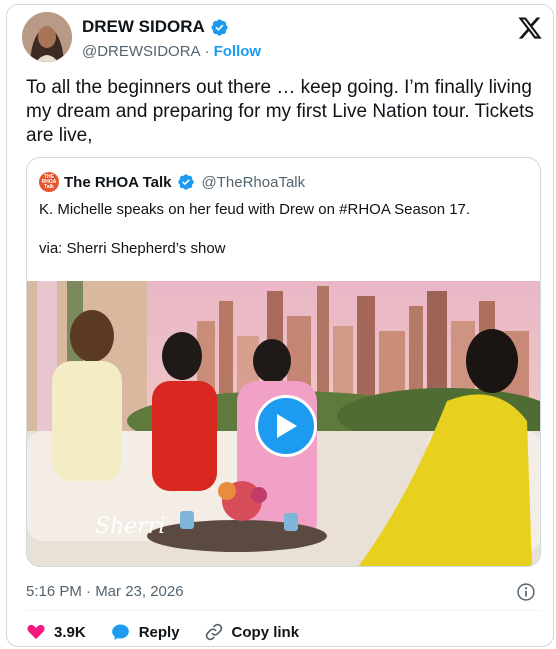 This screenshot has height=649, width=556. Describe the element at coordinates (49, 182) in the screenshot. I see `quoted-author-avatar: THE RHOA Talk` at that location.